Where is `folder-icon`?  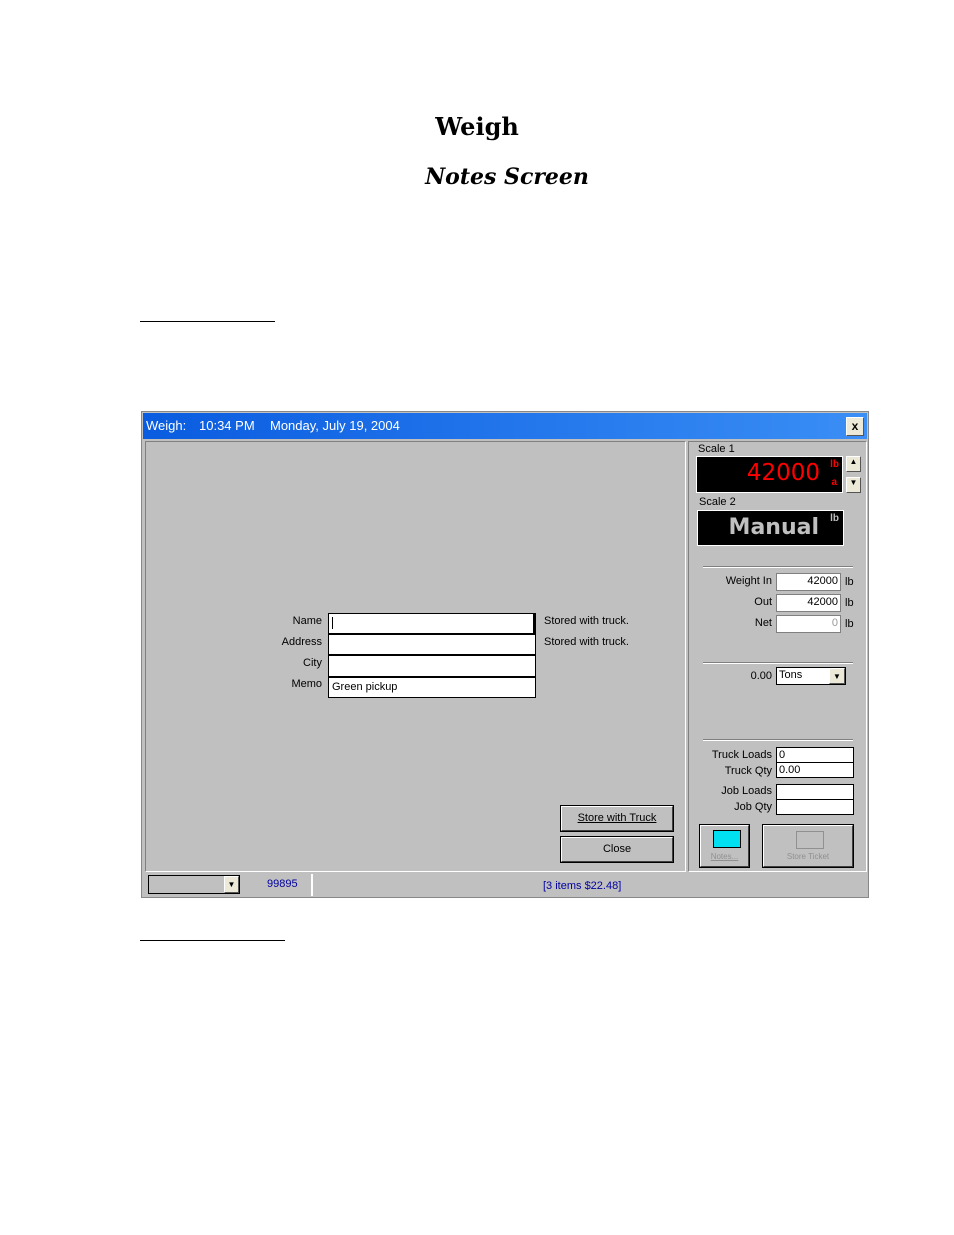
folder-icon is located at coordinates (810, 840).